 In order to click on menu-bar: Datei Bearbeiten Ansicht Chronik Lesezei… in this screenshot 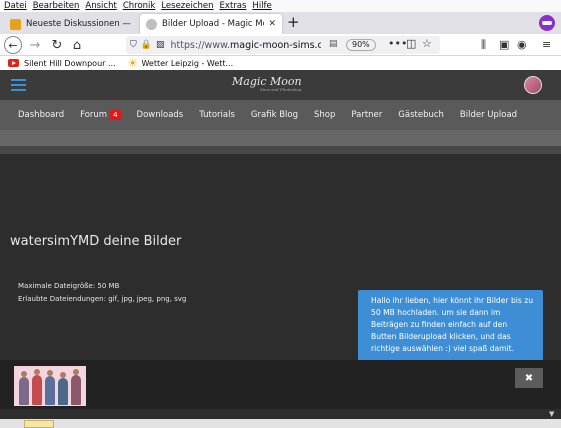, I will do `click(280, 6)`.